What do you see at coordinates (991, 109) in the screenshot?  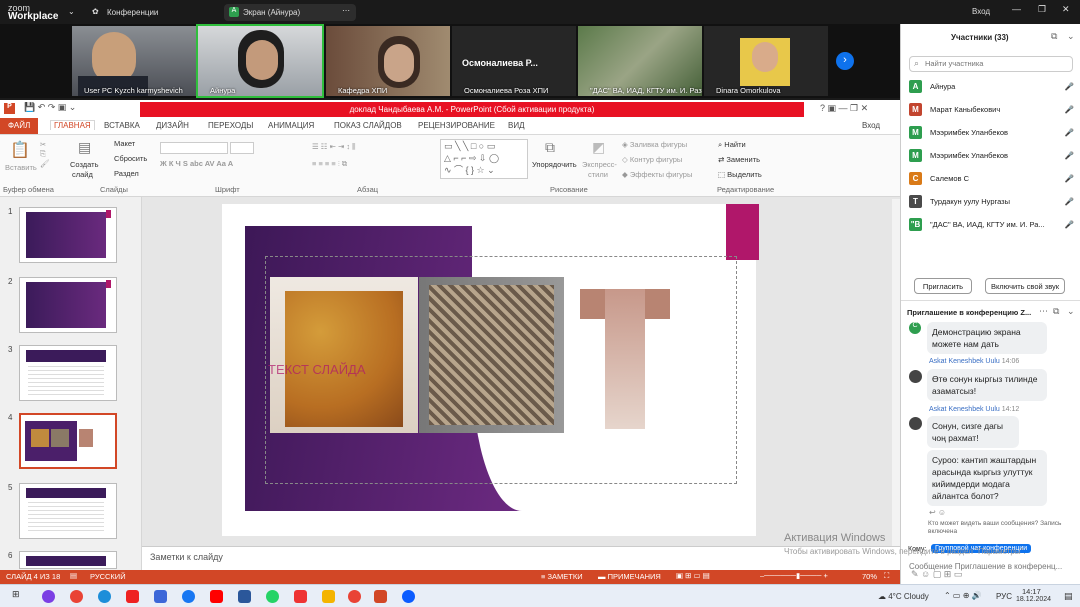 I see `participant-row: М Марат Каныбекович 🎤` at bounding box center [991, 109].